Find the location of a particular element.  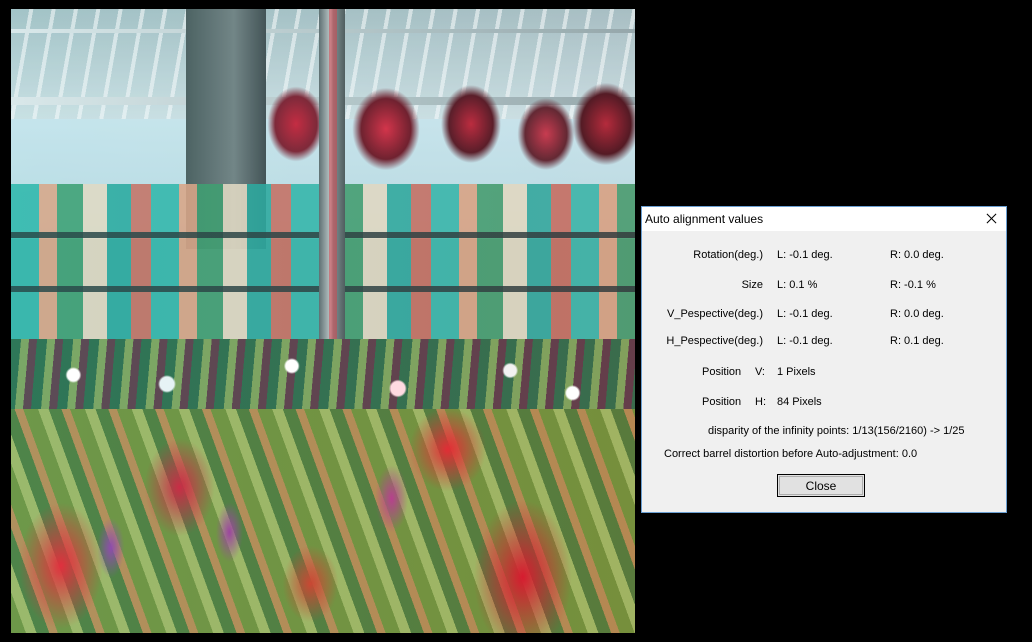

size-right-value: R: -0.1 % is located at coordinates (913, 285).